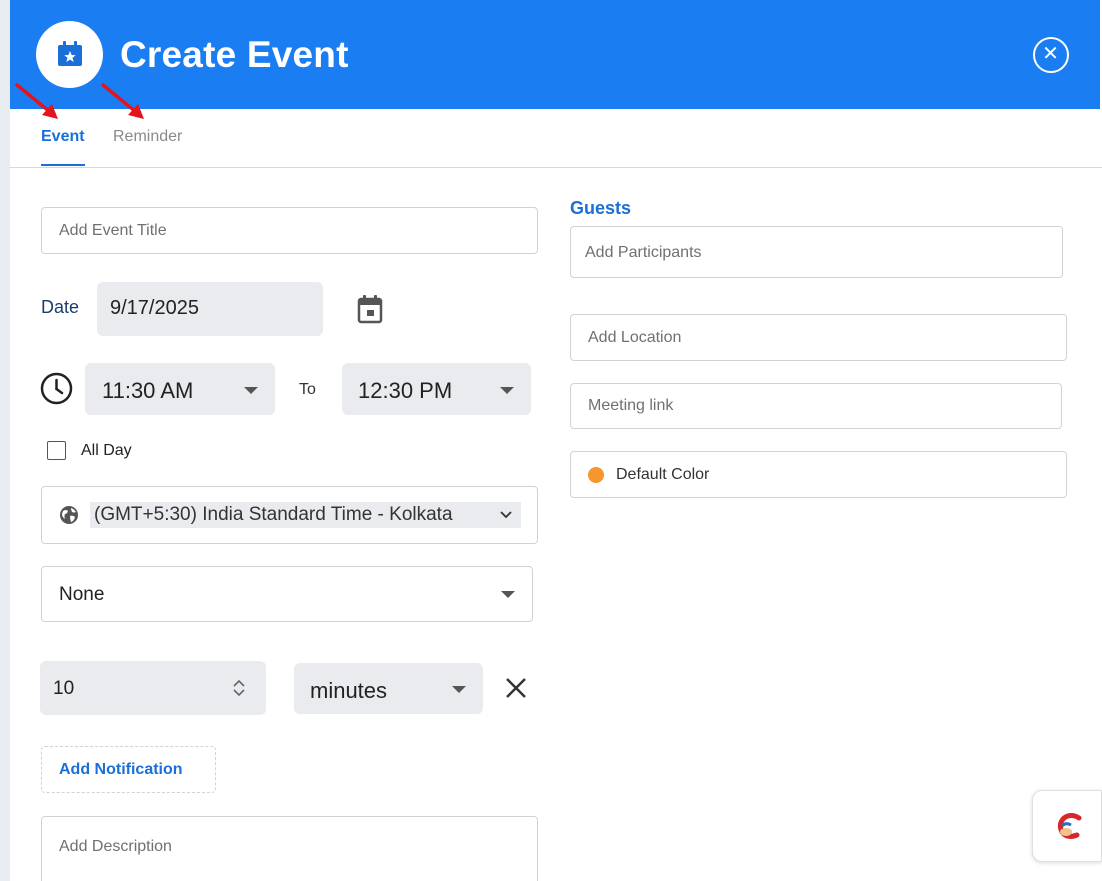  I want to click on end-time-select: 12:30 PM, so click(436, 389).